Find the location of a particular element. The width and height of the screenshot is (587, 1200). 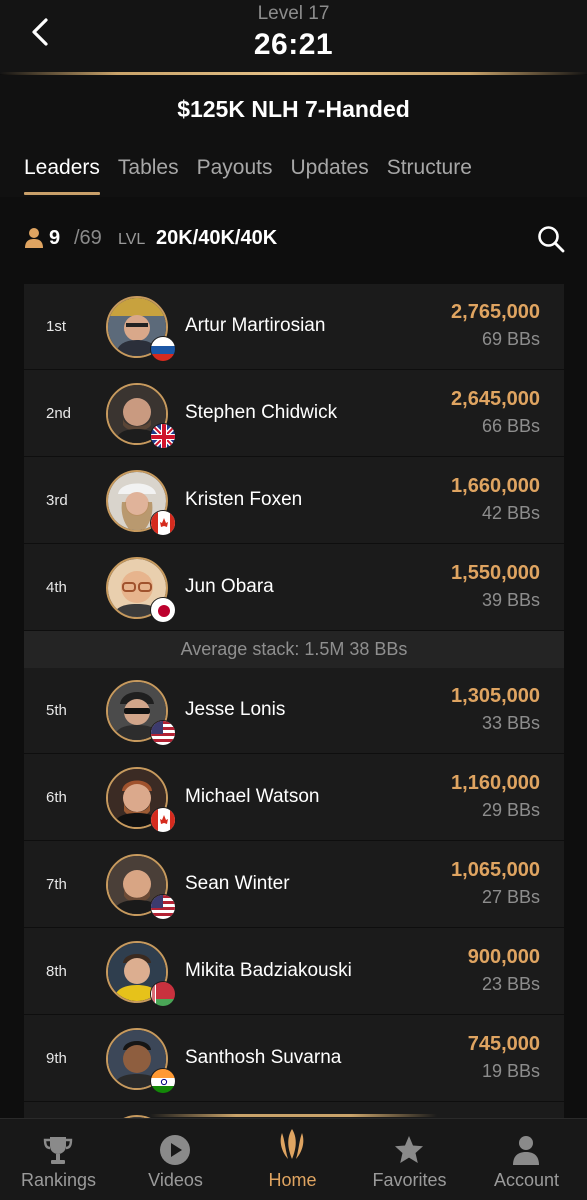

star-icon is located at coordinates (409, 1149).